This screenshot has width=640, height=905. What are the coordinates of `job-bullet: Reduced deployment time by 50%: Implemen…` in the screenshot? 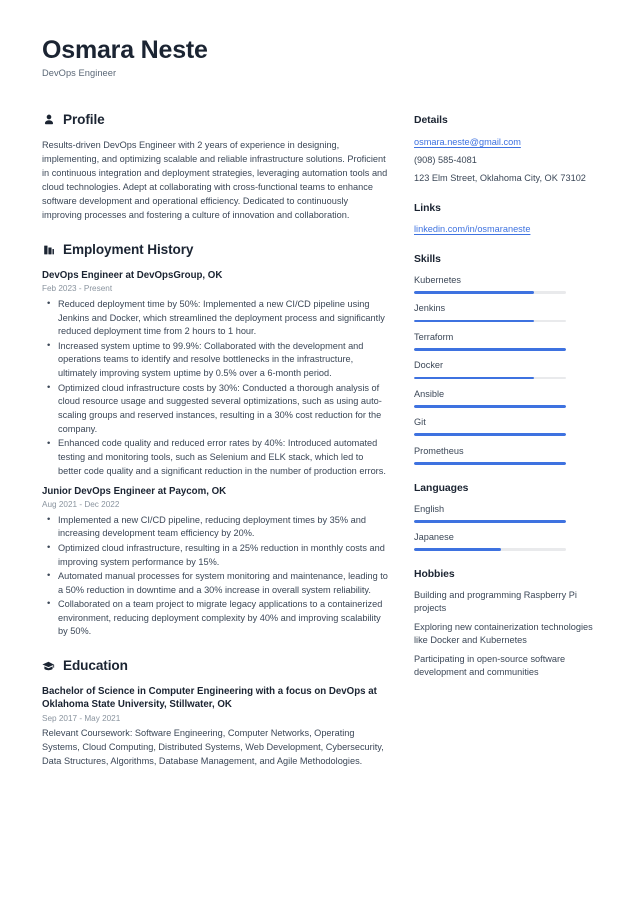 It's located at (215, 318).